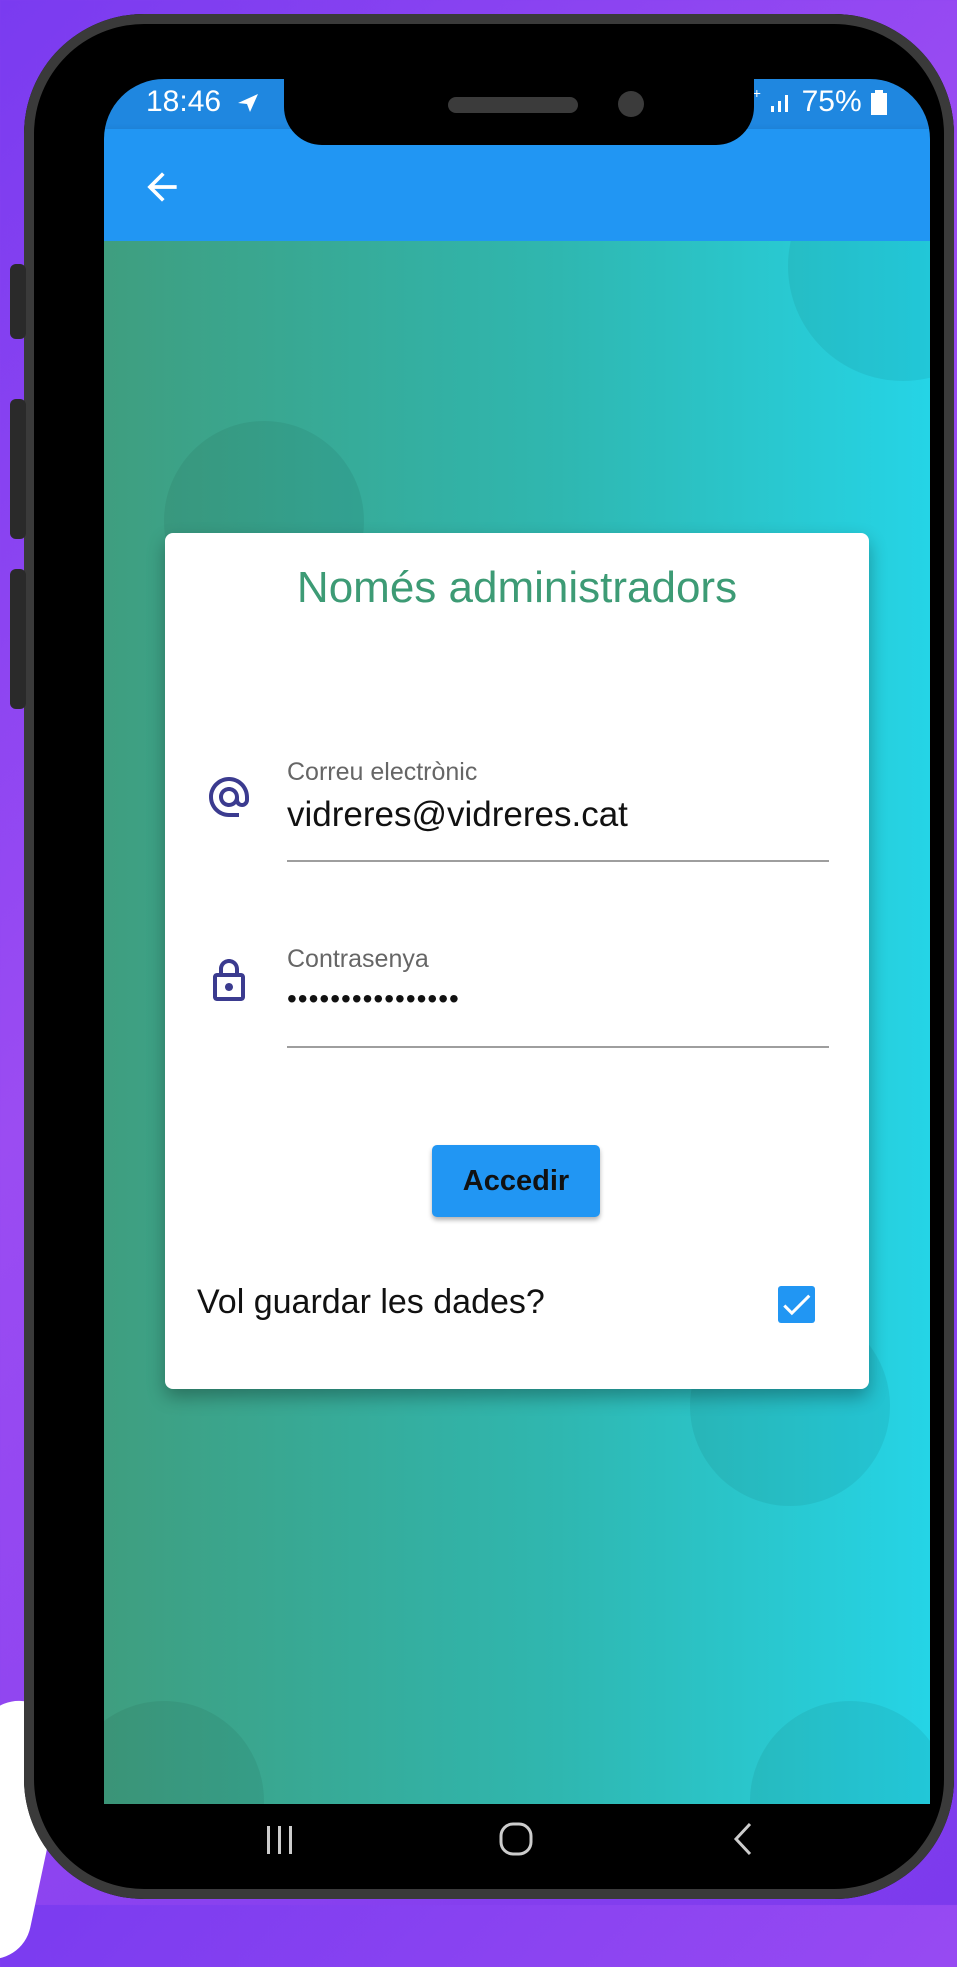  What do you see at coordinates (371, 1302) in the screenshot?
I see `remember-label: Vol guardar les dades?` at bounding box center [371, 1302].